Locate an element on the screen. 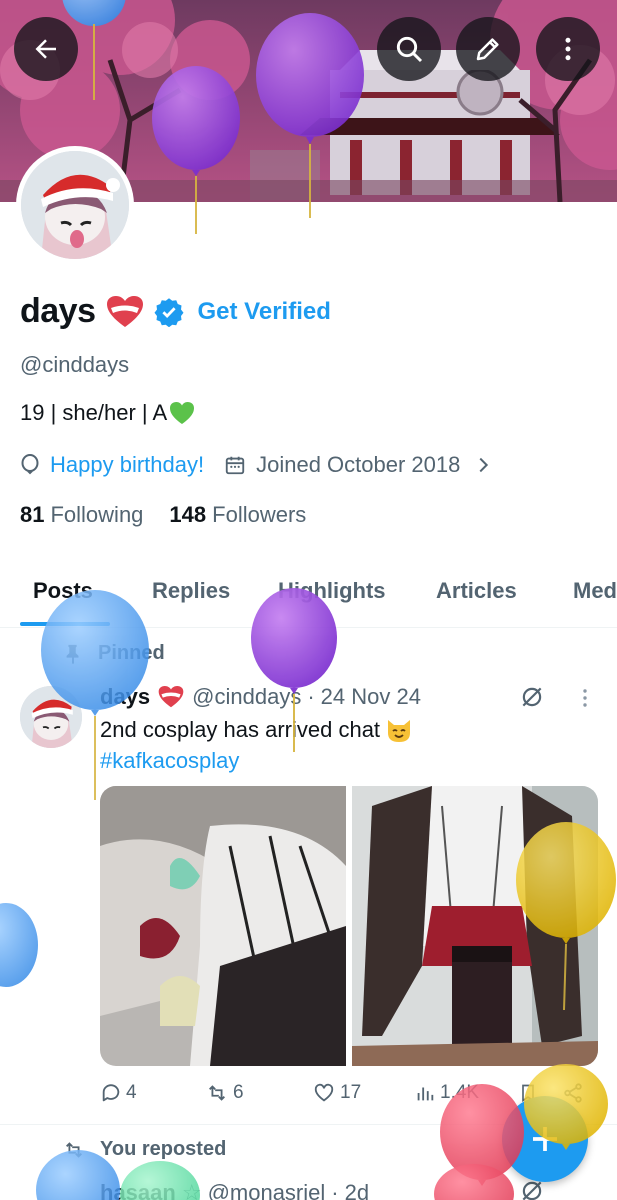 The width and height of the screenshot is (617, 1200). avatar-image is located at coordinates (75, 205).